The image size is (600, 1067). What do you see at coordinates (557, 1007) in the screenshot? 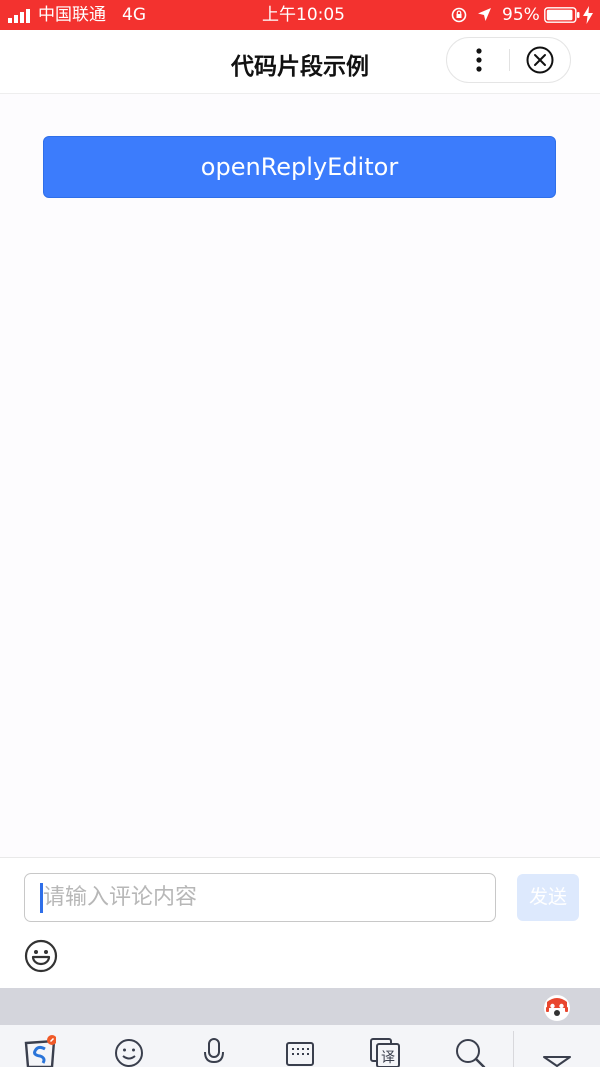
I see `mascot-icon` at bounding box center [557, 1007].